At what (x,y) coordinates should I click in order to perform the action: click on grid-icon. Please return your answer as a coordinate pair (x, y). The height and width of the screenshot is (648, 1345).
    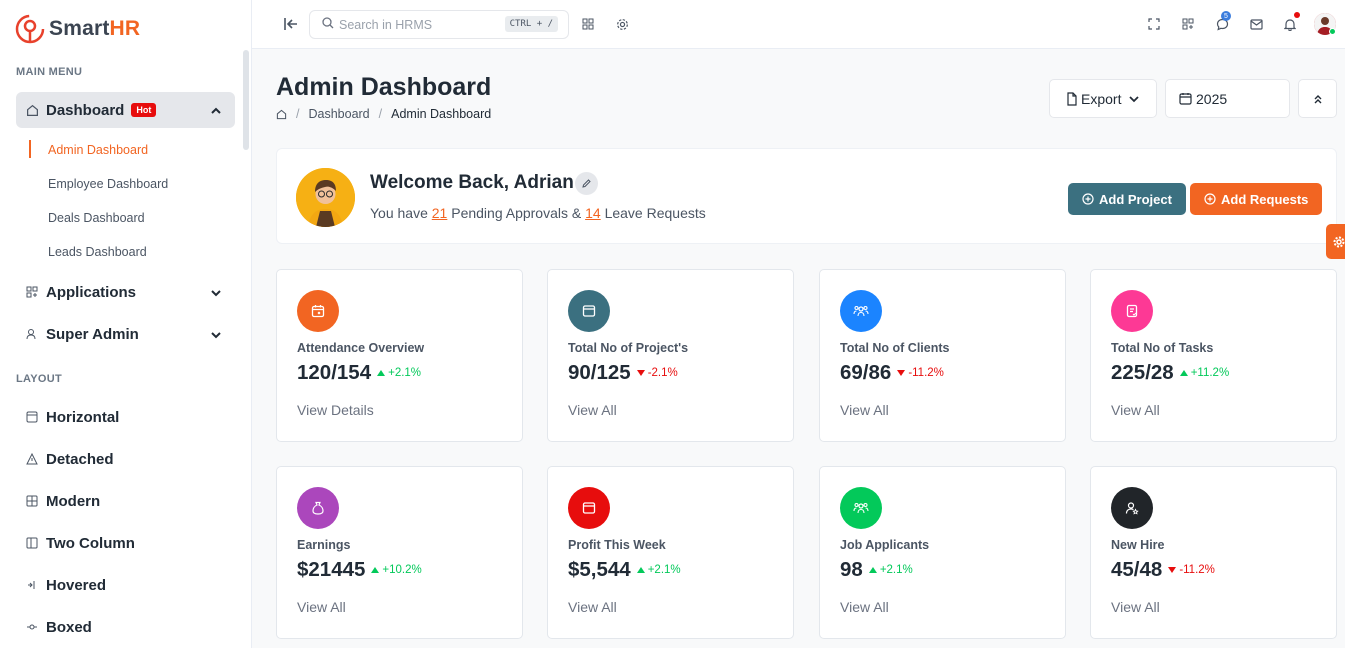
    Looking at the image, I should click on (32, 501).